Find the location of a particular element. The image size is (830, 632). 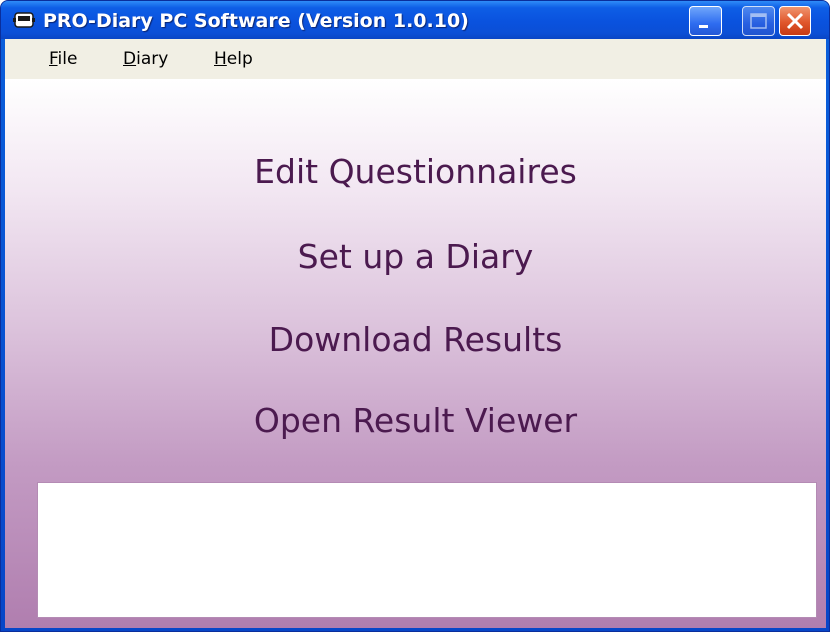

menu-help: Help is located at coordinates (233, 59).